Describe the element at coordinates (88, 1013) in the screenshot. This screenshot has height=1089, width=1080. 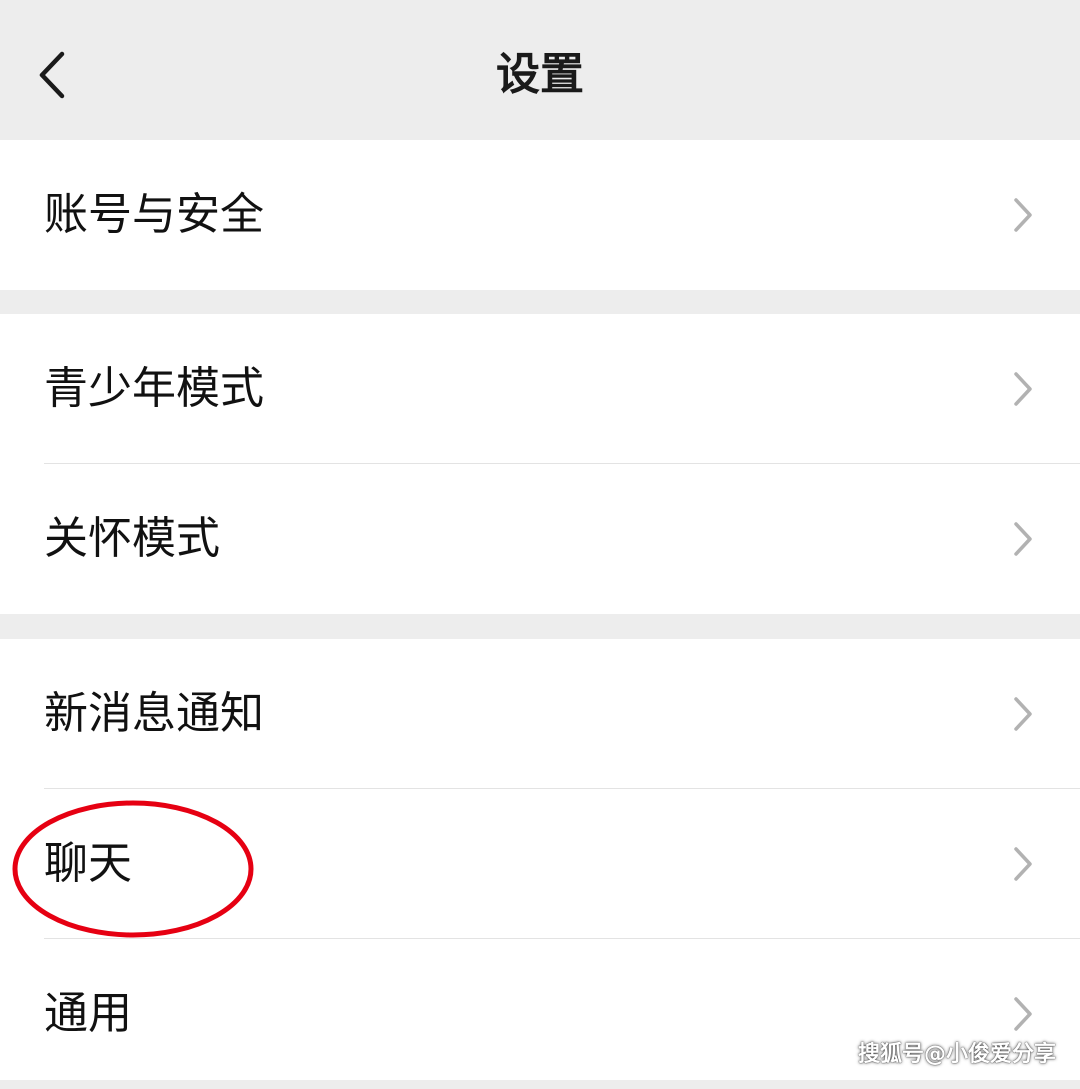
I see `settings-item-label: 通用` at that location.